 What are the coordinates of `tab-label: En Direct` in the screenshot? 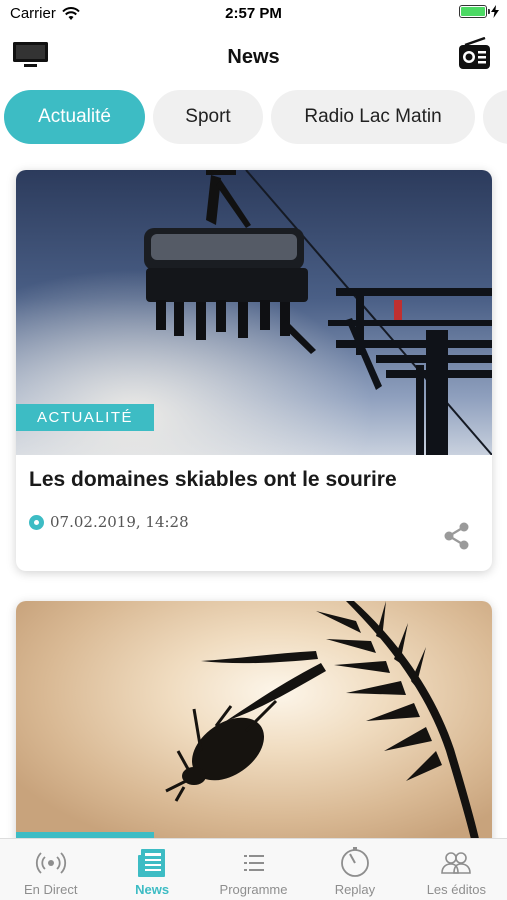 It's located at (50, 889).